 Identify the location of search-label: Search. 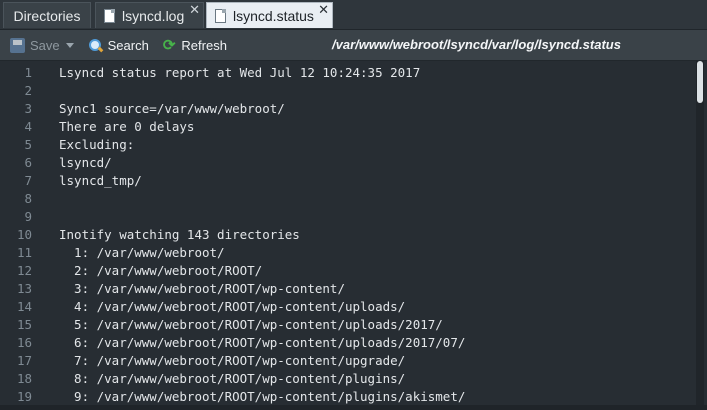
(128, 45).